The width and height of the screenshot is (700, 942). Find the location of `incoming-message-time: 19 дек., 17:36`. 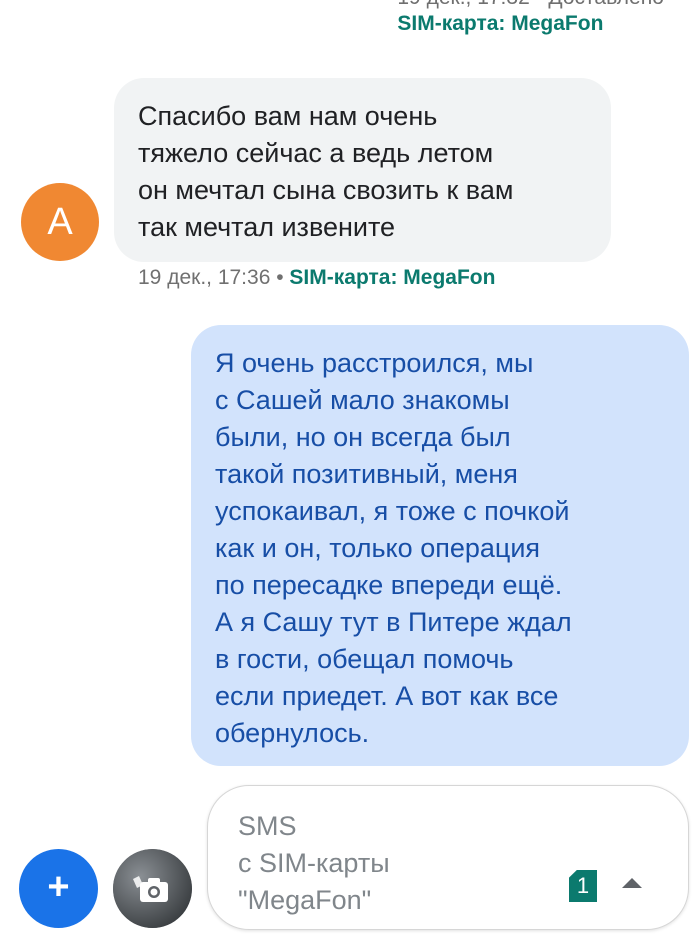

incoming-message-time: 19 дек., 17:36 is located at coordinates (204, 277).